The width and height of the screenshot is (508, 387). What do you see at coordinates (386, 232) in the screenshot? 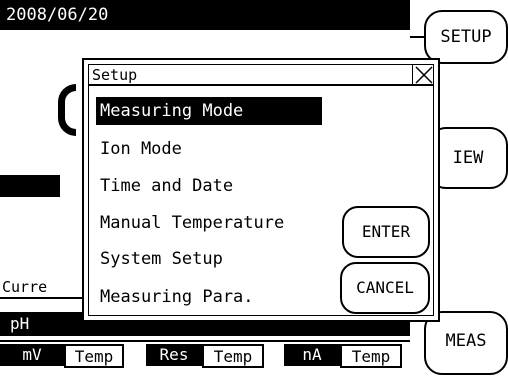
I see `enter-button: ENTER` at bounding box center [386, 232].